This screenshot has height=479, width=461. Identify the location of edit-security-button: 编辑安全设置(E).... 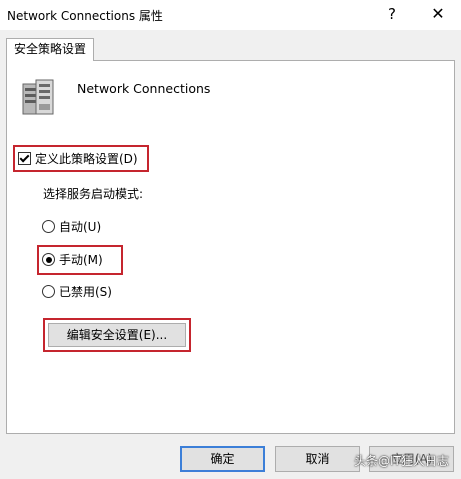
(117, 335).